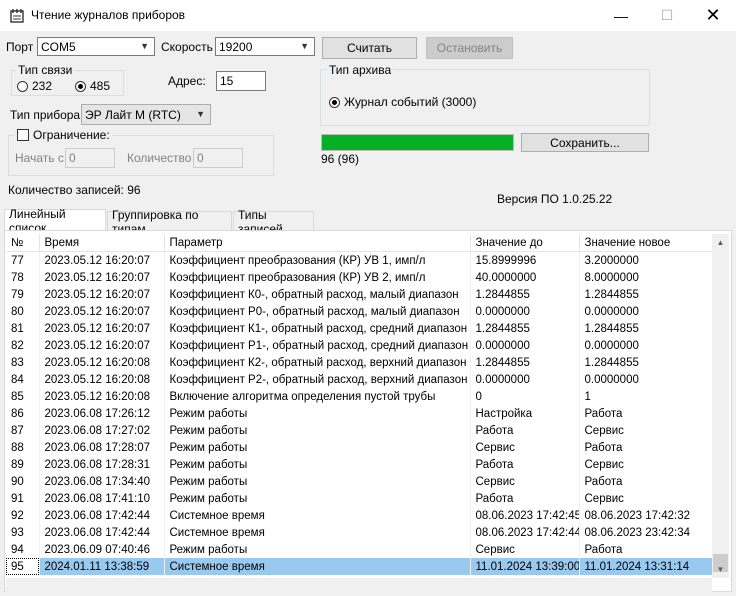 This screenshot has height=596, width=736. I want to click on read-button: Считать, so click(369, 48).